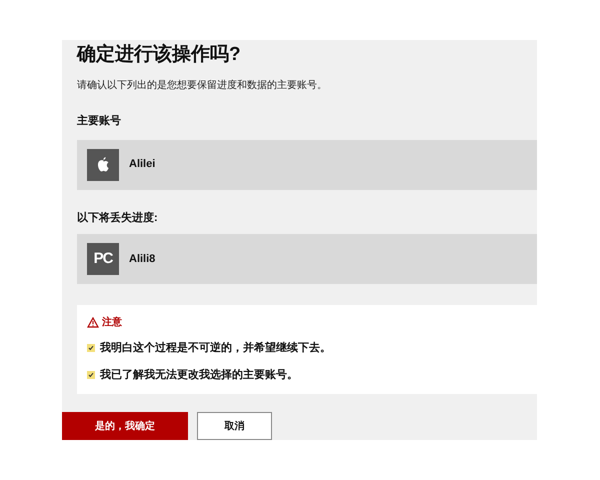  Describe the element at coordinates (99, 121) in the screenshot. I see `section-heading: 主要账号` at that location.